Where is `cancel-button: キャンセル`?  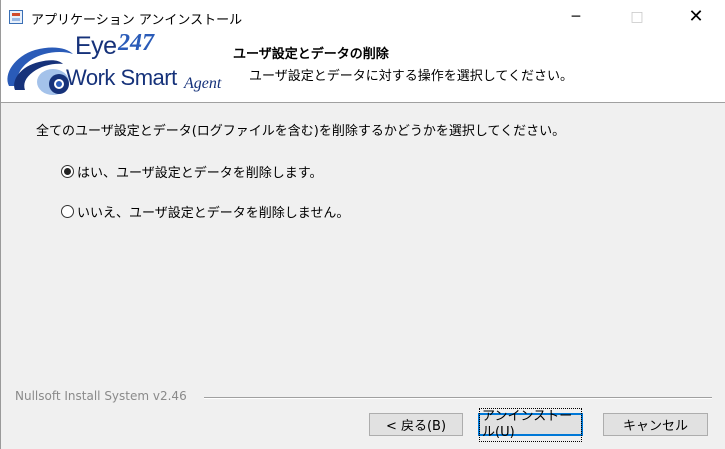
cancel-button: キャンセル is located at coordinates (655, 424).